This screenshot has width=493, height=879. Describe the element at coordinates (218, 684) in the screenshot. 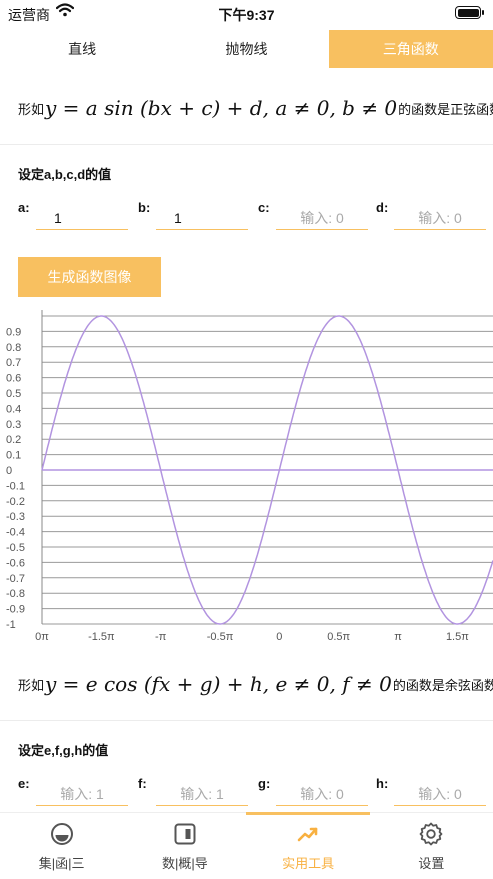

I see `cos-formula-expression: y = e cos (fx + g) + h, e ≠ 0, f ≠ 0` at that location.